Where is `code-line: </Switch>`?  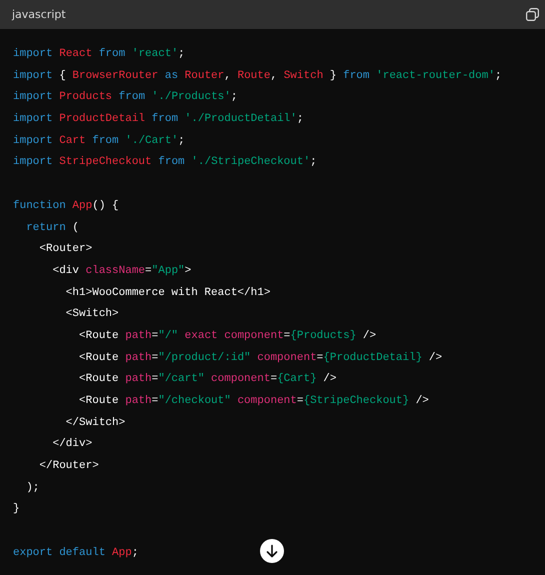
code-line: </Switch> is located at coordinates (95, 423).